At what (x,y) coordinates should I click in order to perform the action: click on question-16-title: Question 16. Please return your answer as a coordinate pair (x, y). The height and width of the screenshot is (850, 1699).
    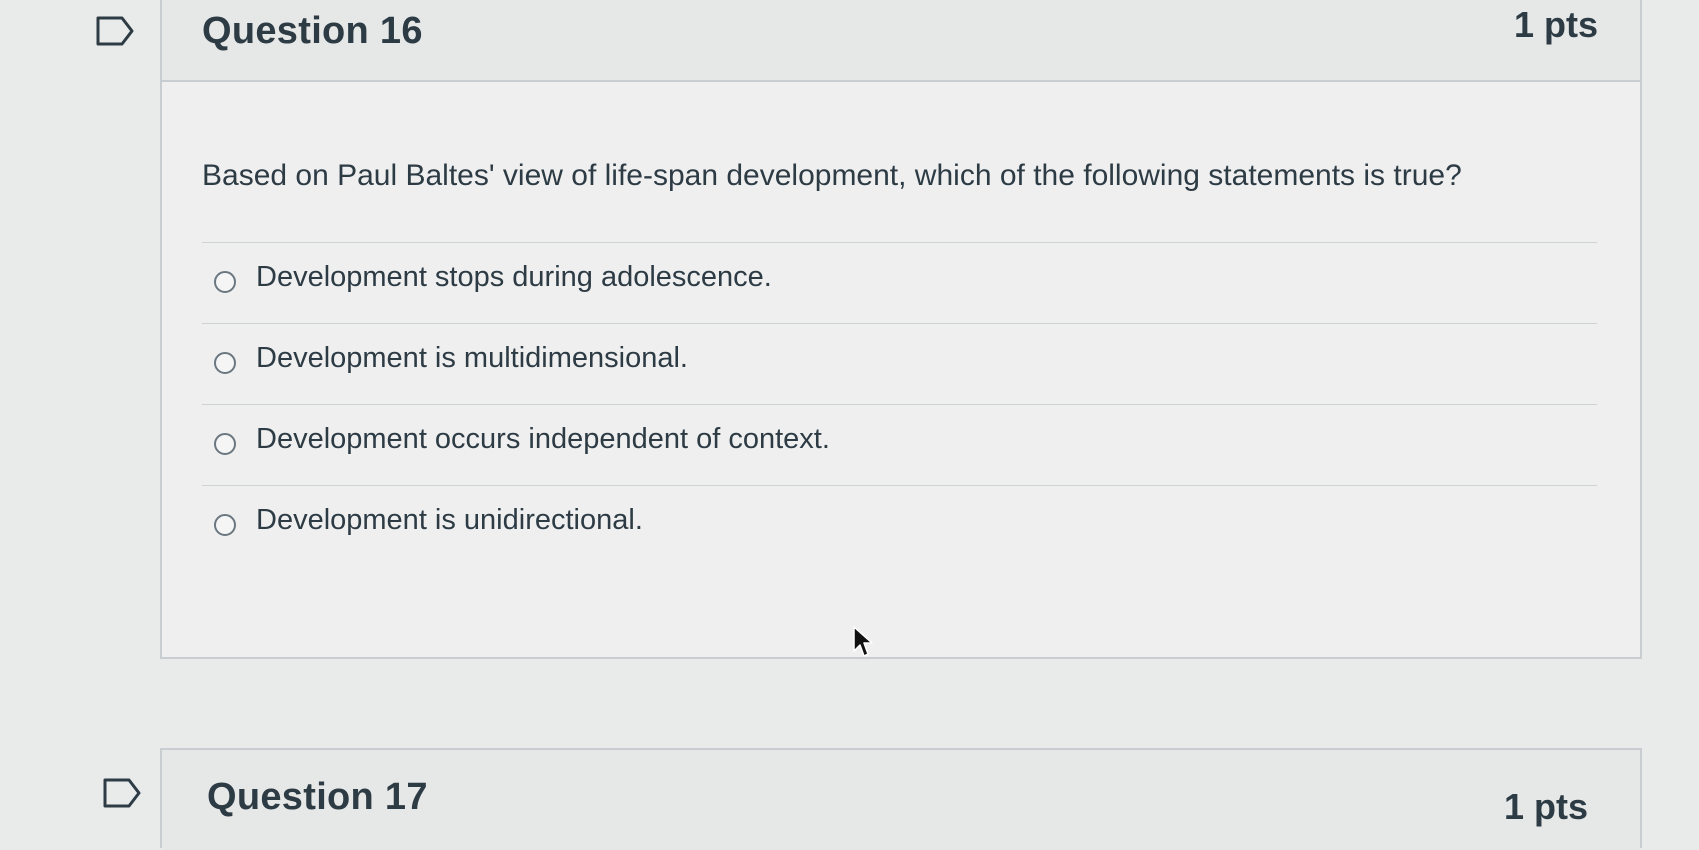
    Looking at the image, I should click on (312, 31).